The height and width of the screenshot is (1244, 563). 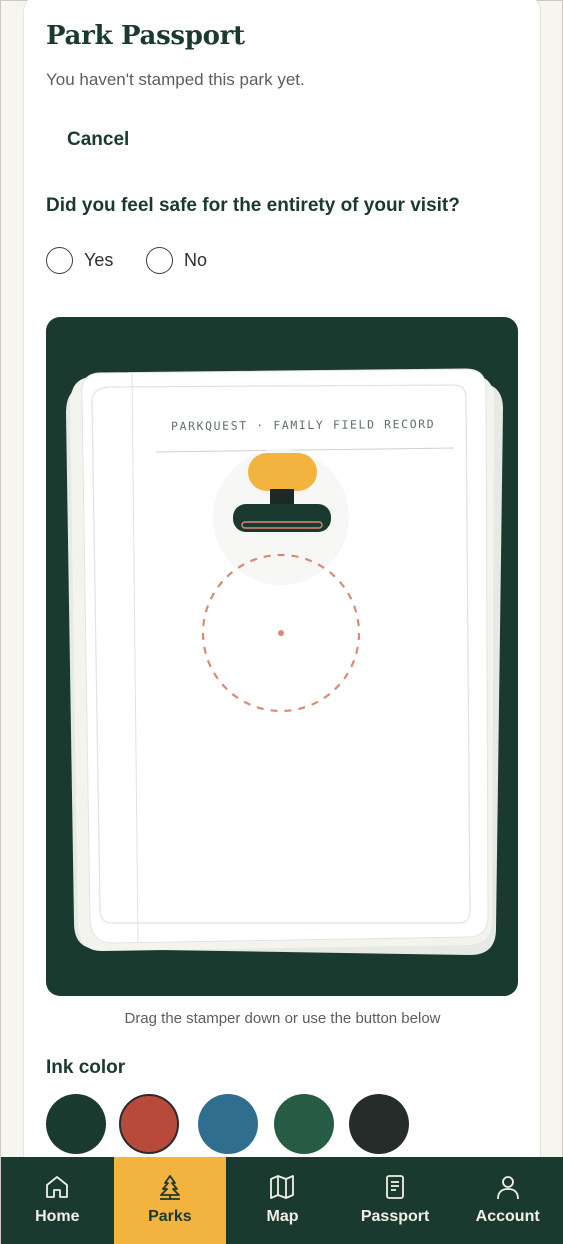 I want to click on nav-item-map: Map, so click(x=282, y=1200).